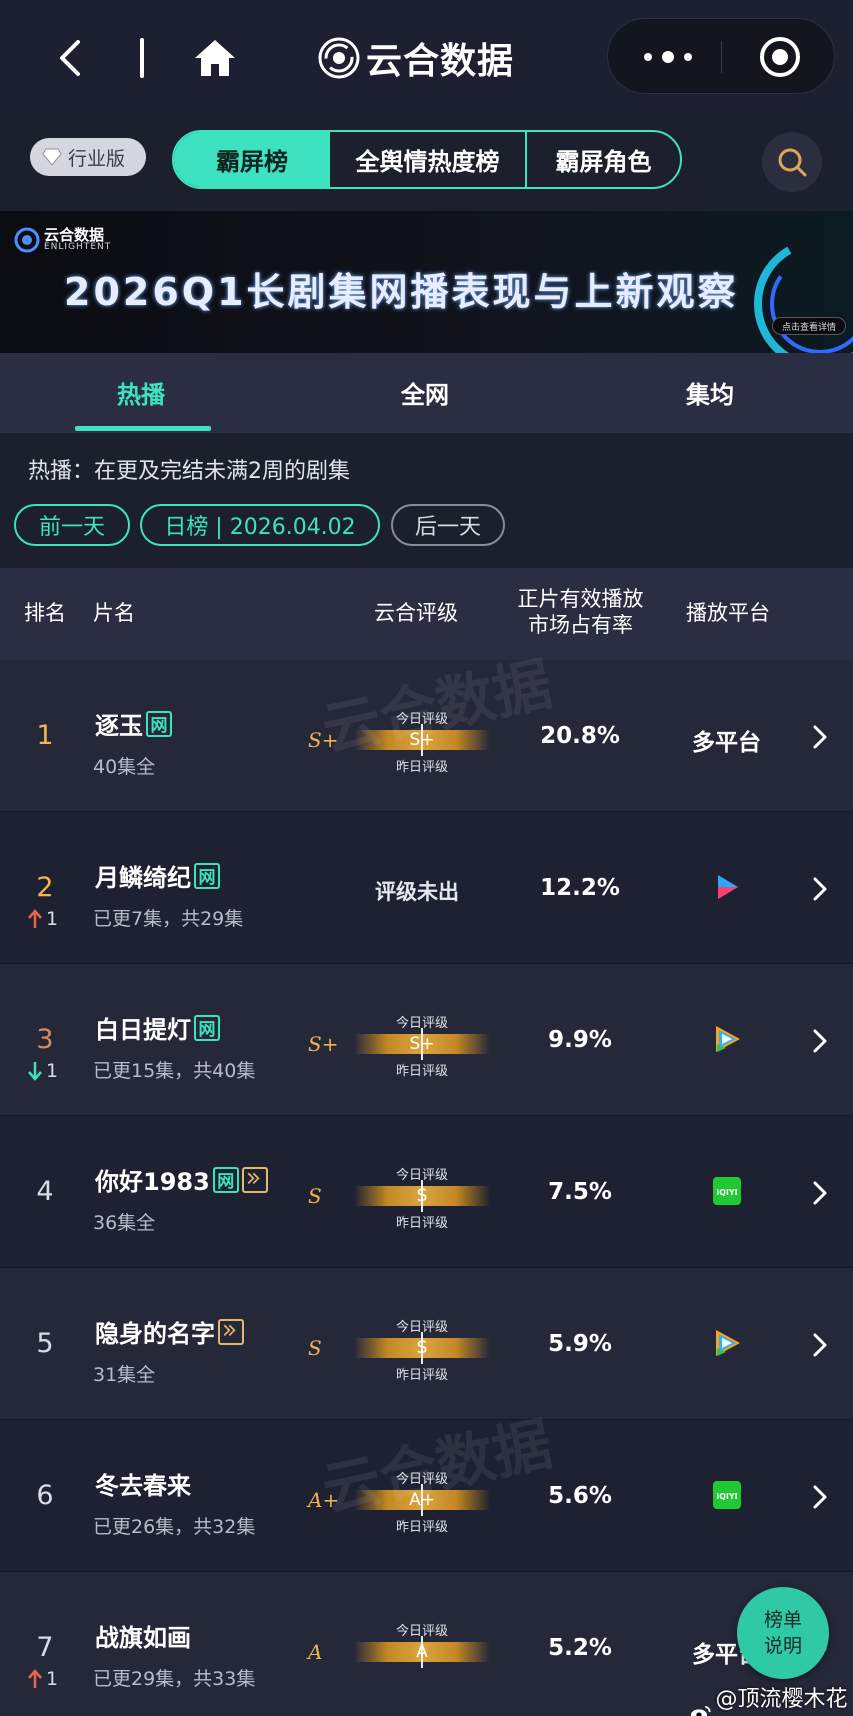 This screenshot has height=1716, width=853. What do you see at coordinates (70, 58) in the screenshot?
I see `back-arrow-icon` at bounding box center [70, 58].